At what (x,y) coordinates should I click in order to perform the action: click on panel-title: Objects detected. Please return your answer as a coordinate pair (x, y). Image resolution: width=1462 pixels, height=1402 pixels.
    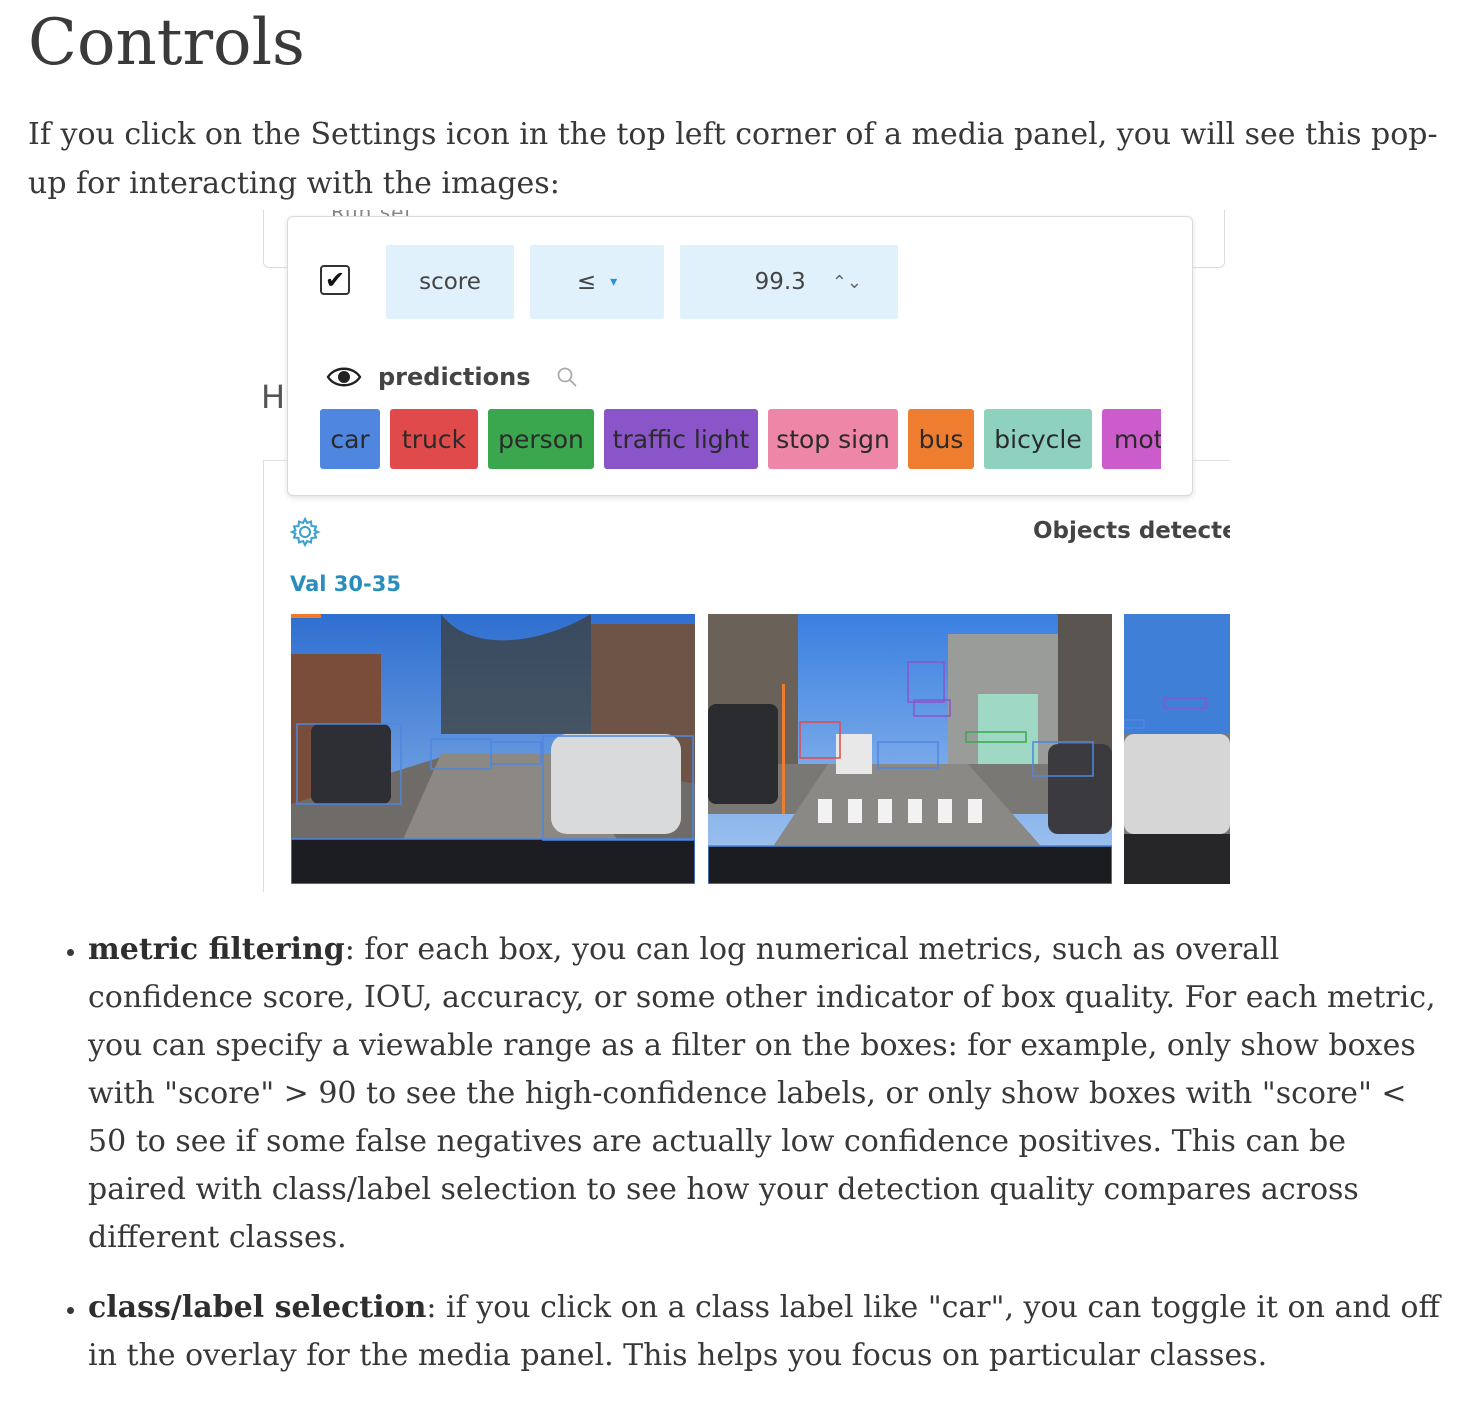
    Looking at the image, I should click on (1131, 531).